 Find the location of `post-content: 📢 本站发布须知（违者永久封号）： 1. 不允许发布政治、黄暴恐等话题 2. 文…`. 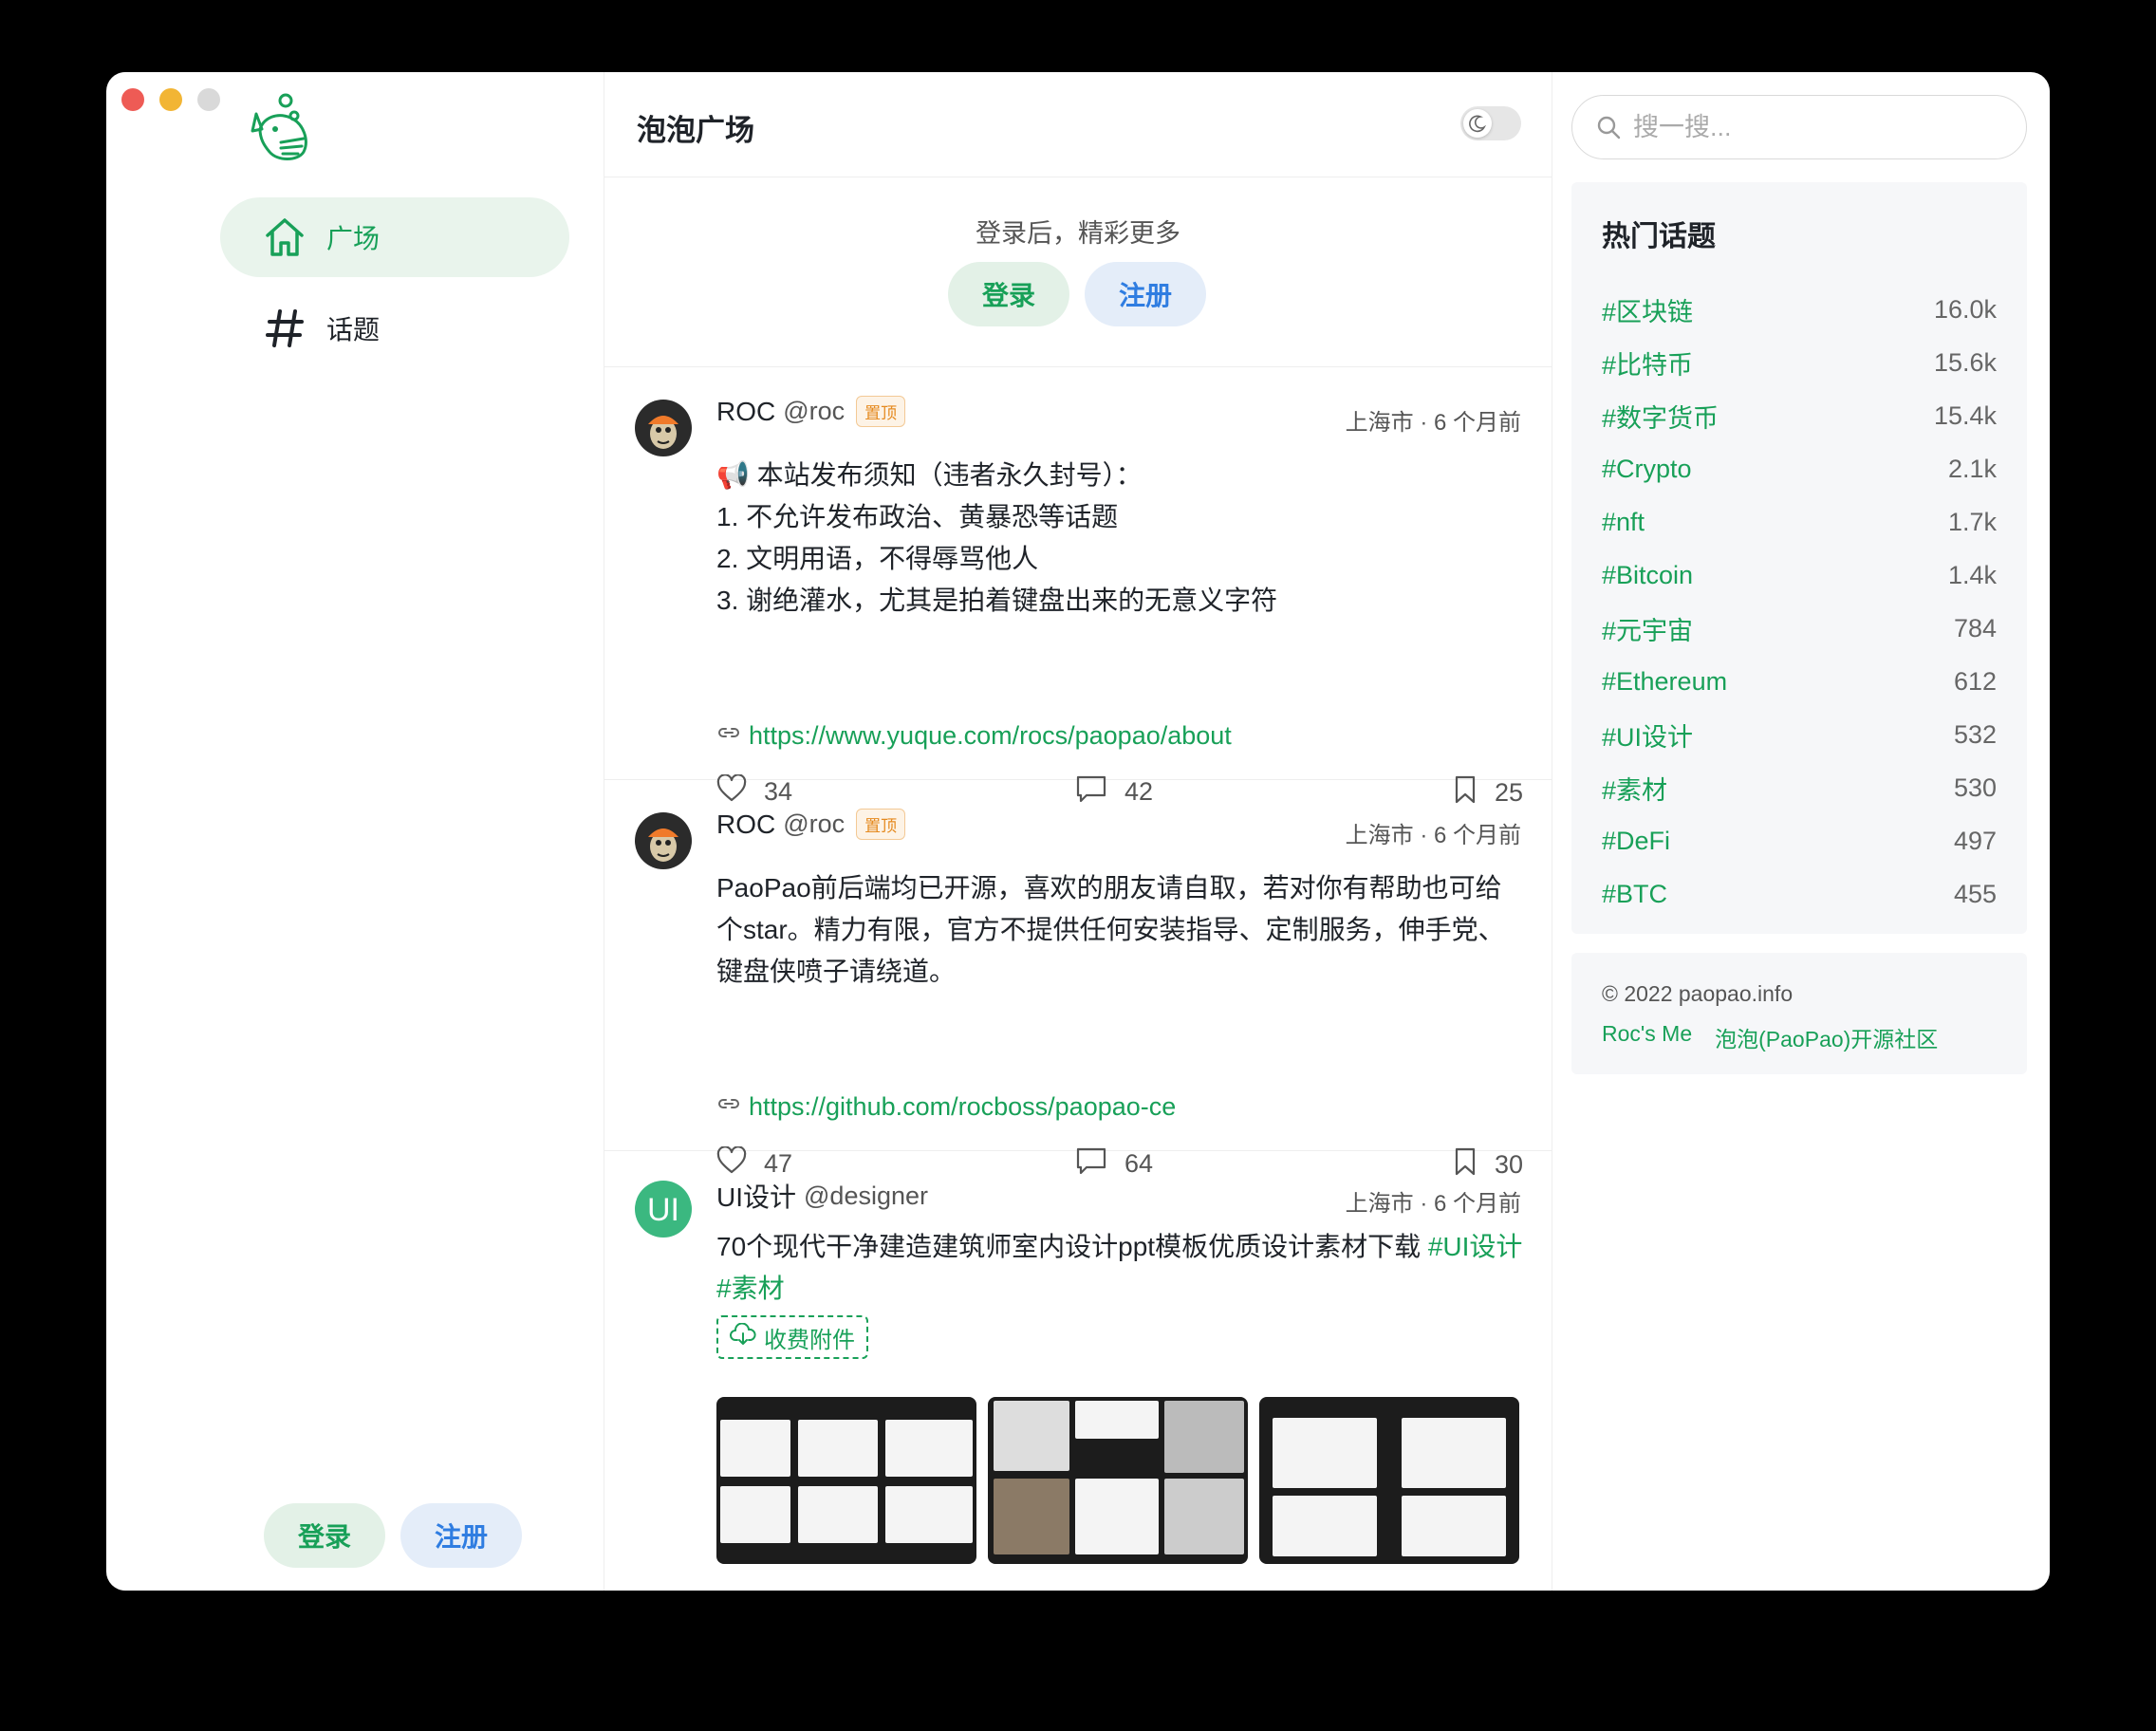

post-content: 📢 本站发布须知（违者永久封号）： 1. 不允许发布政治、黄暴恐等话题 2. 文… is located at coordinates (1119, 538).